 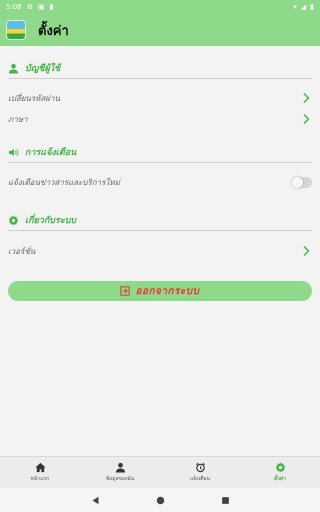 I want to click on logout-label: ออกจากระบบ, so click(x=167, y=291).